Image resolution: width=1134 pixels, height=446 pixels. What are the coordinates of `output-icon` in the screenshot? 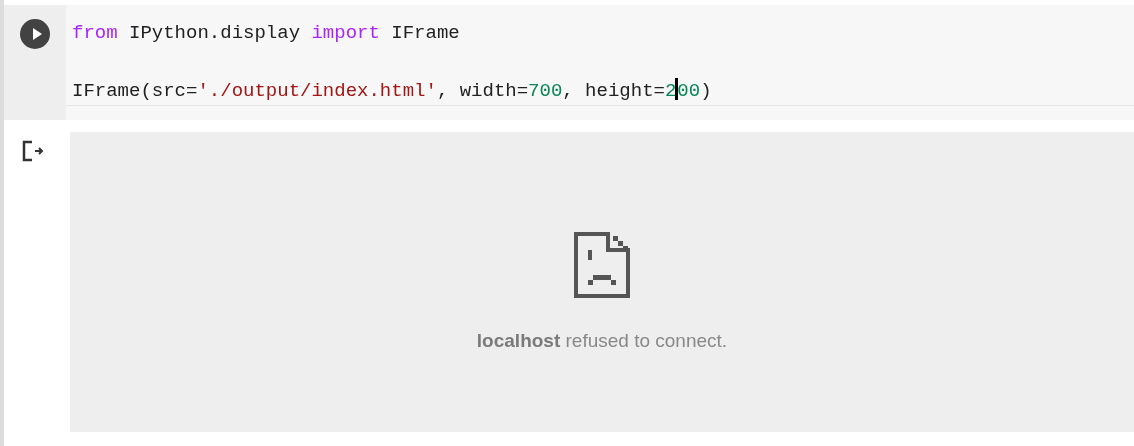 It's located at (34, 151).